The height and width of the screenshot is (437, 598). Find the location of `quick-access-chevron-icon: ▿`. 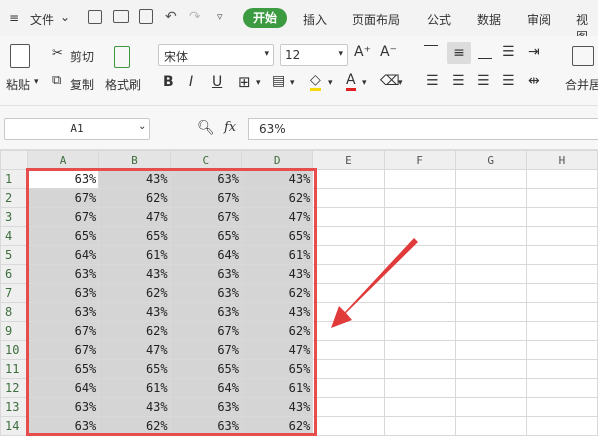

quick-access-chevron-icon: ▿ is located at coordinates (220, 16).